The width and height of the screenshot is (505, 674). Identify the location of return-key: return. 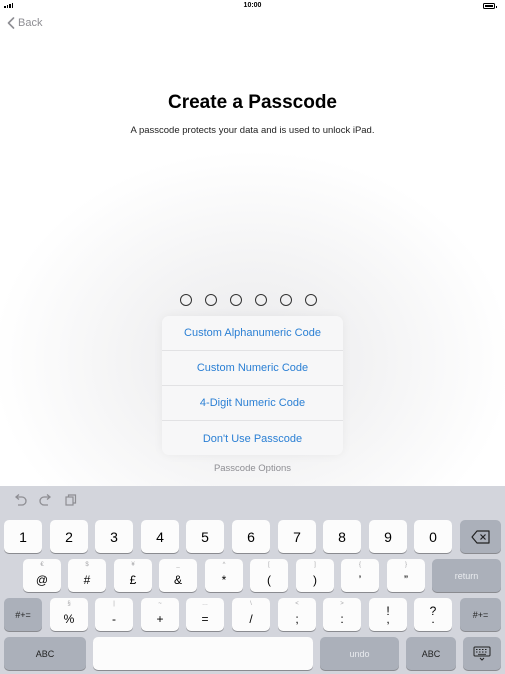
(466, 575).